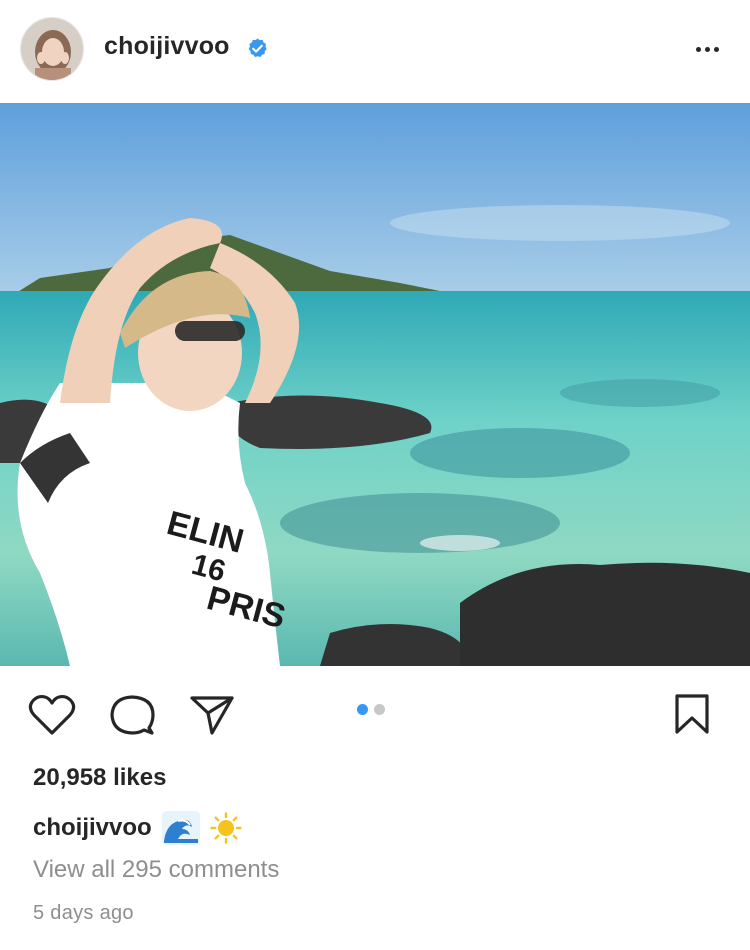 The height and width of the screenshot is (950, 750). Describe the element at coordinates (132, 715) in the screenshot. I see `comment-icon` at that location.